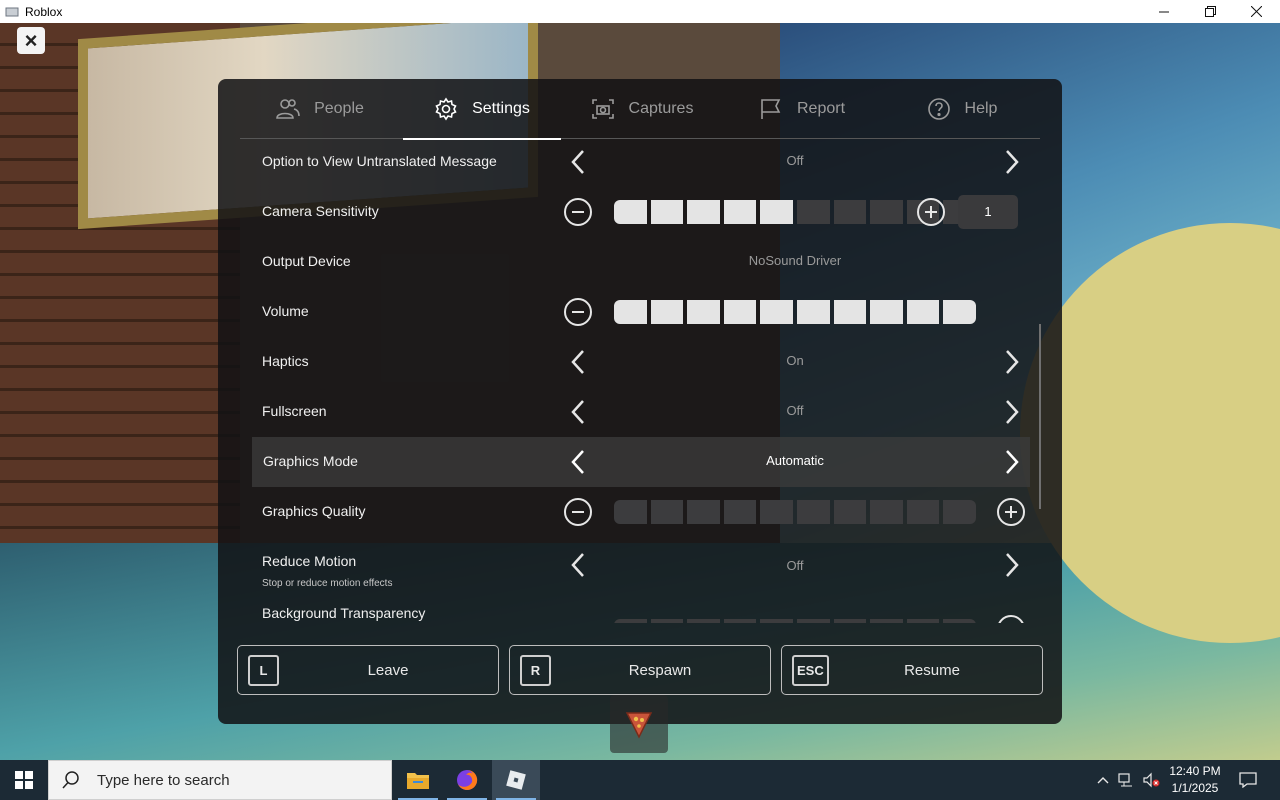  I want to click on search-input, so click(242, 780).